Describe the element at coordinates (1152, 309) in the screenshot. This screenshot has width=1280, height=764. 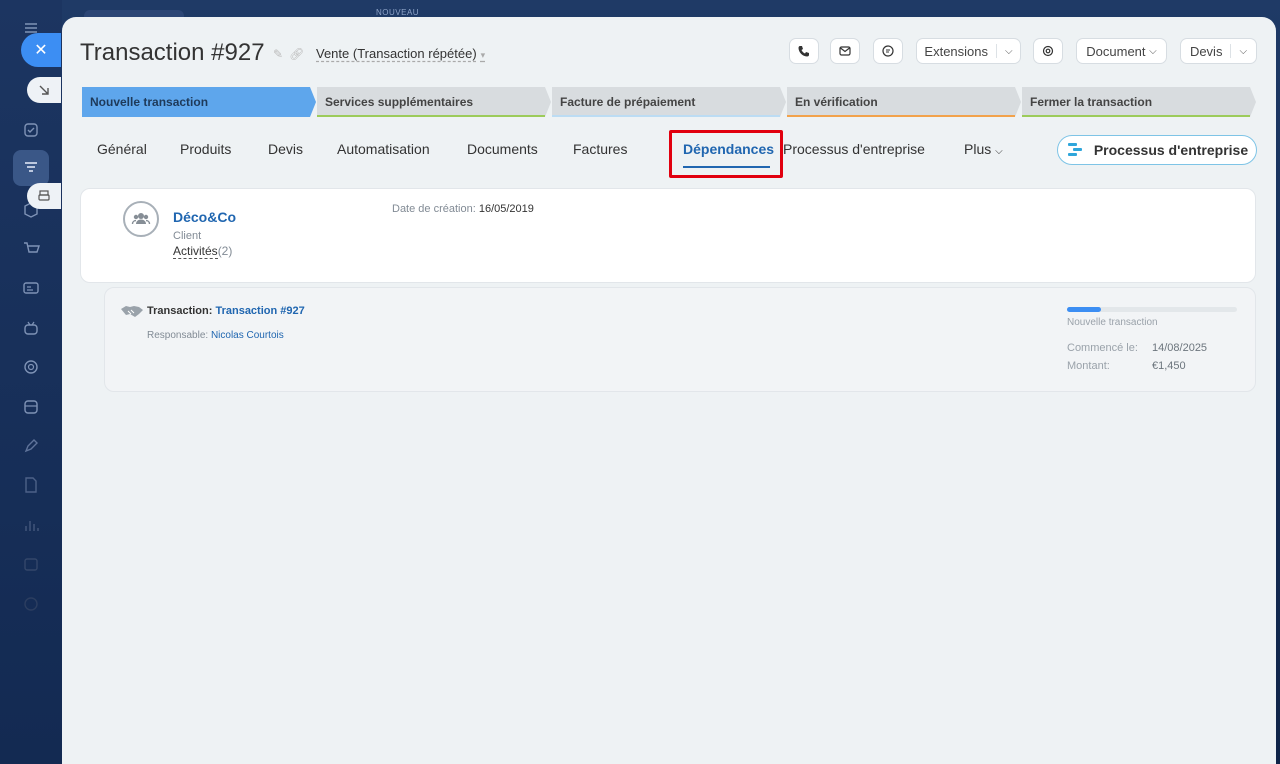
I see `stage-progress-track` at that location.